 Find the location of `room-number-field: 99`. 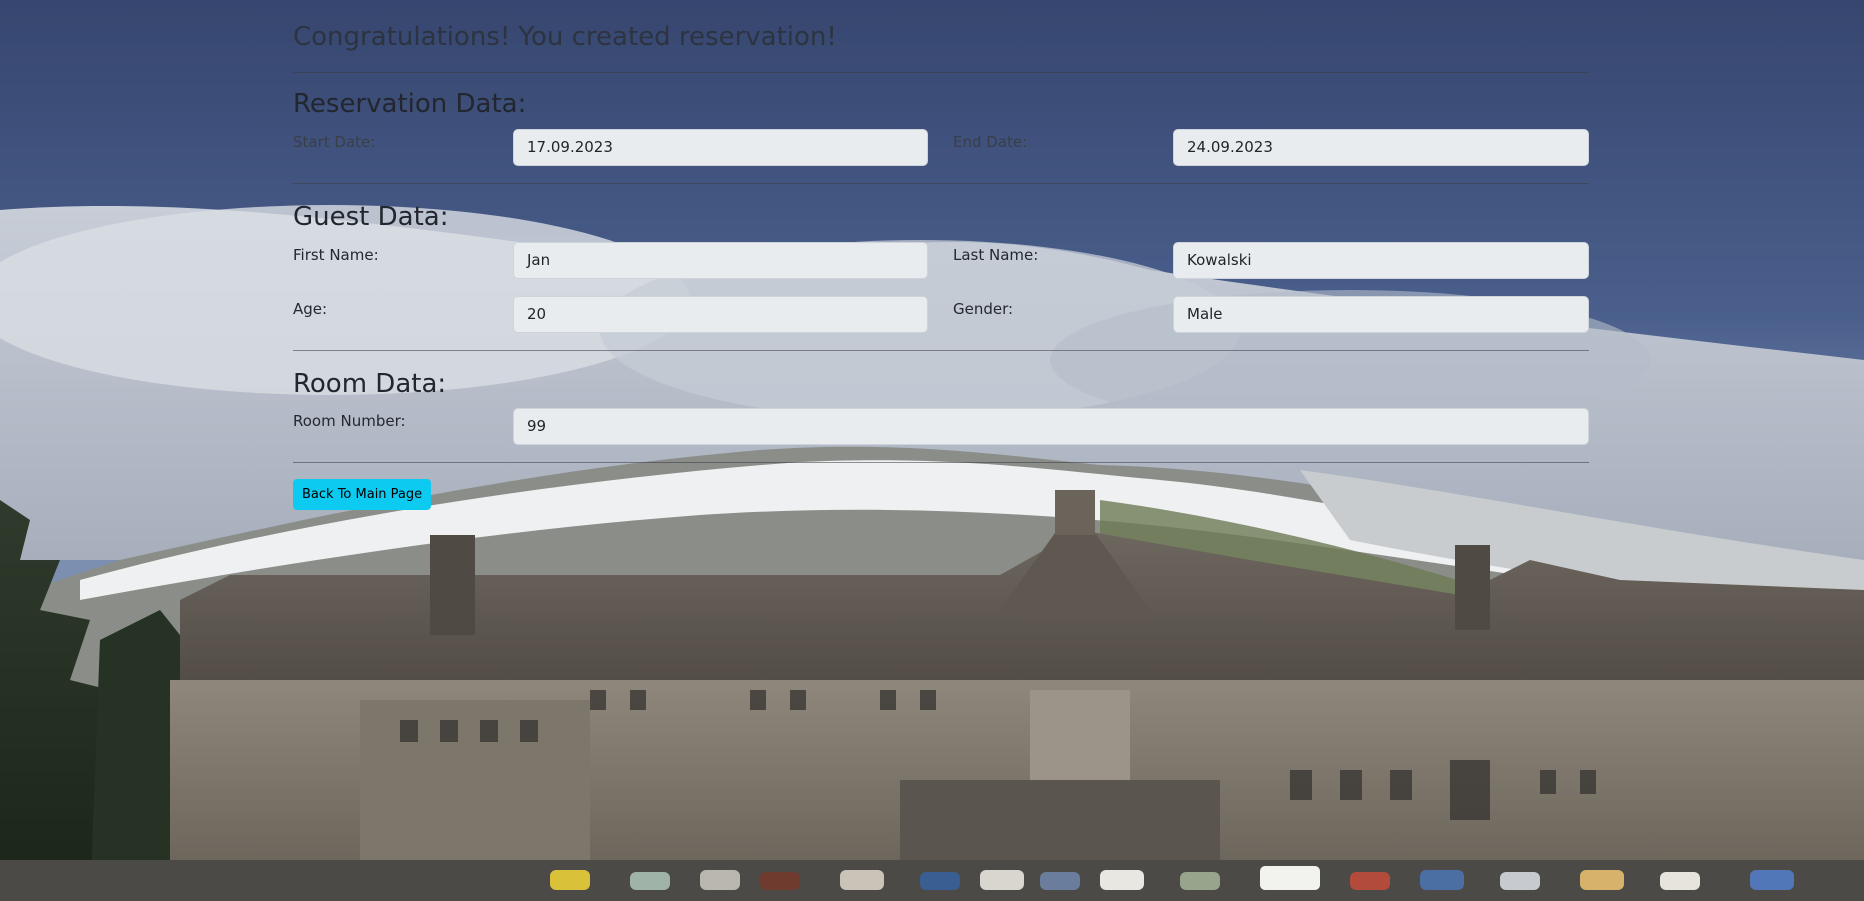

room-number-field: 99 is located at coordinates (1051, 426).